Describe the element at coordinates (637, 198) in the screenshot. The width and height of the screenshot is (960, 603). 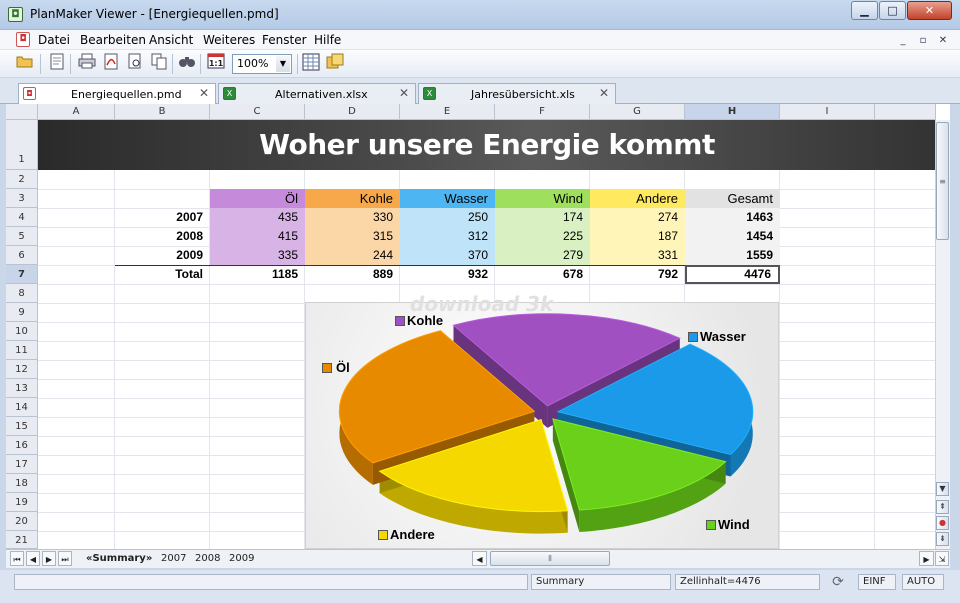
I see `header-cell-andere: Andere` at that location.